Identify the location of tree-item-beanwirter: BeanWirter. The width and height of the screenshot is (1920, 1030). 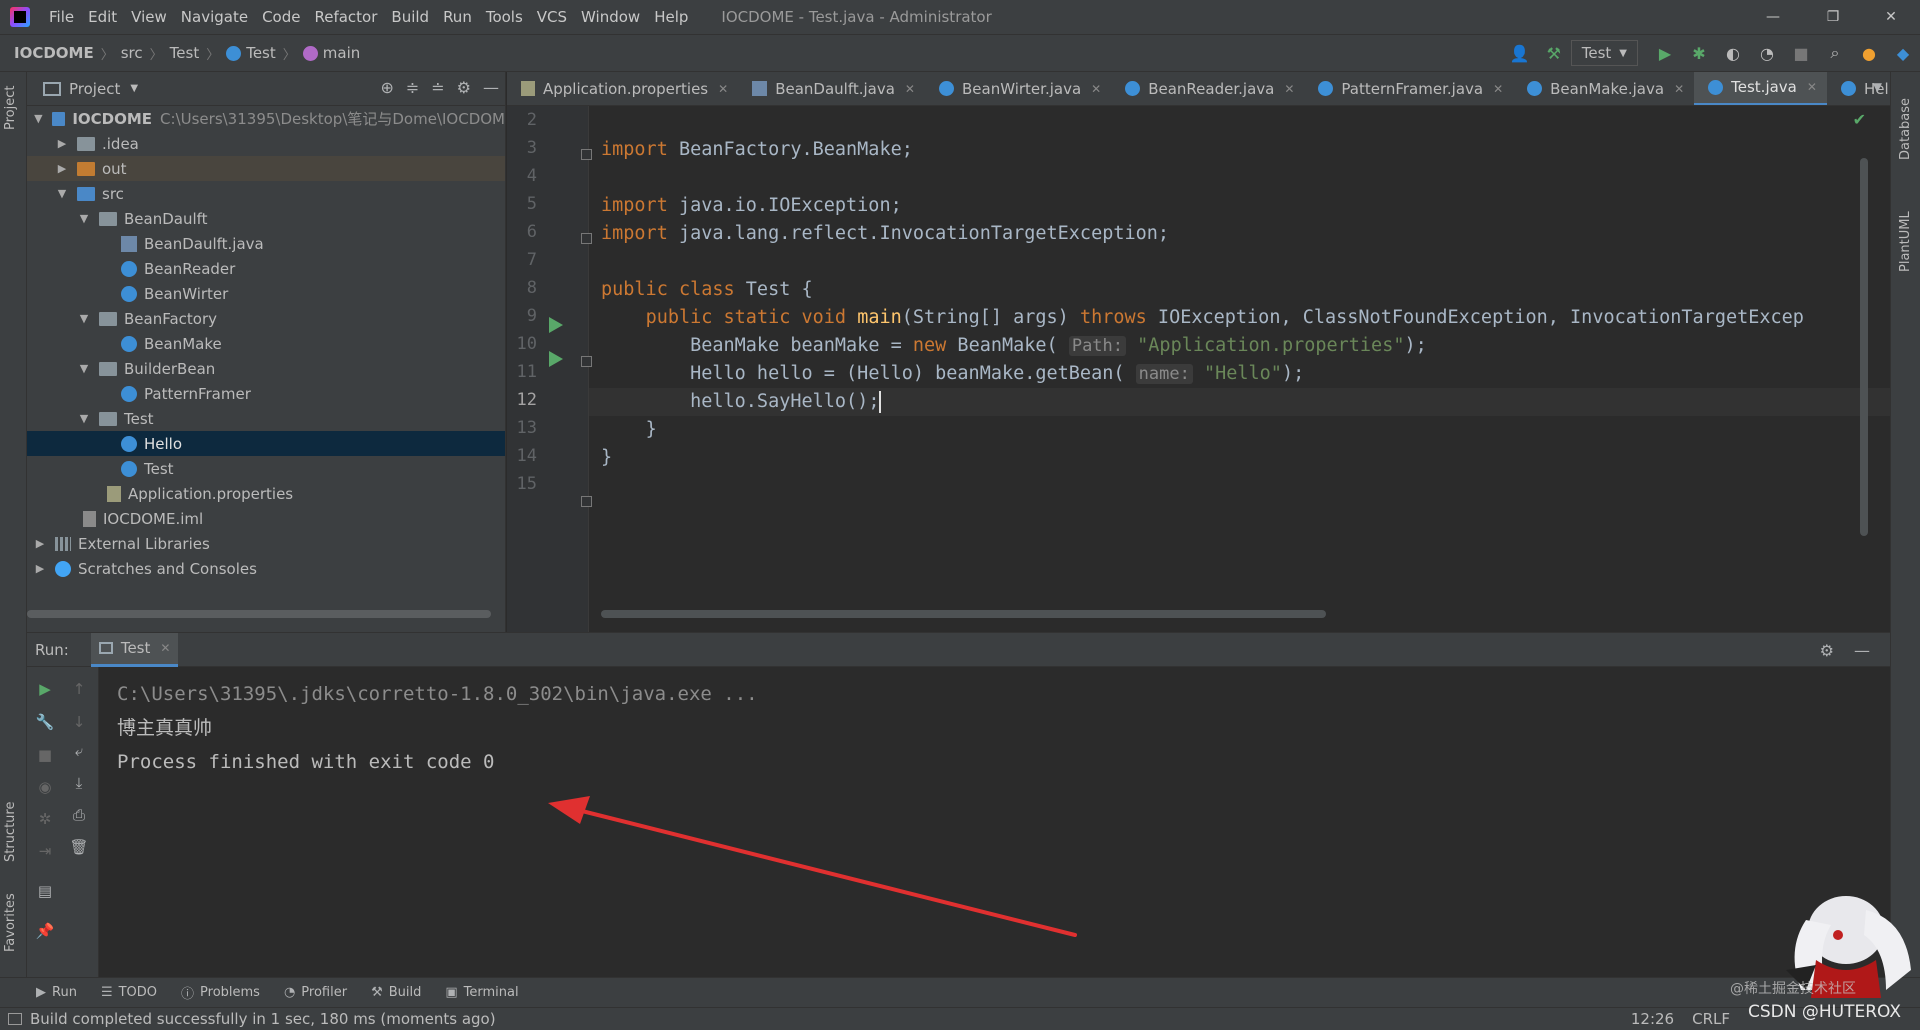
(266, 293).